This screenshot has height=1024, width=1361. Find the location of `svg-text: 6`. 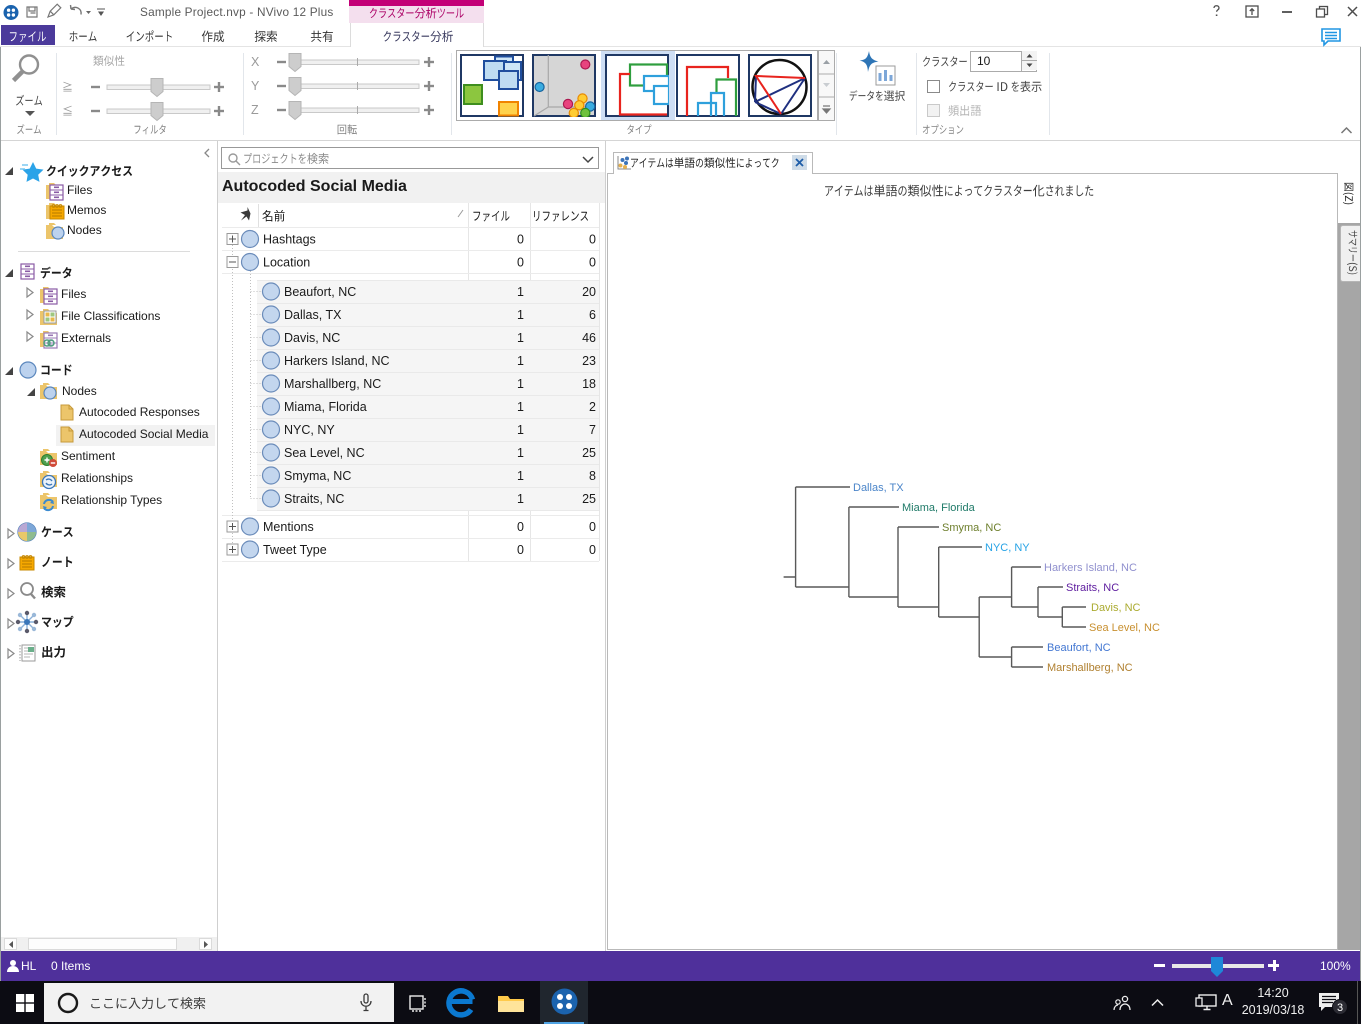

svg-text: 6 is located at coordinates (592, 315).